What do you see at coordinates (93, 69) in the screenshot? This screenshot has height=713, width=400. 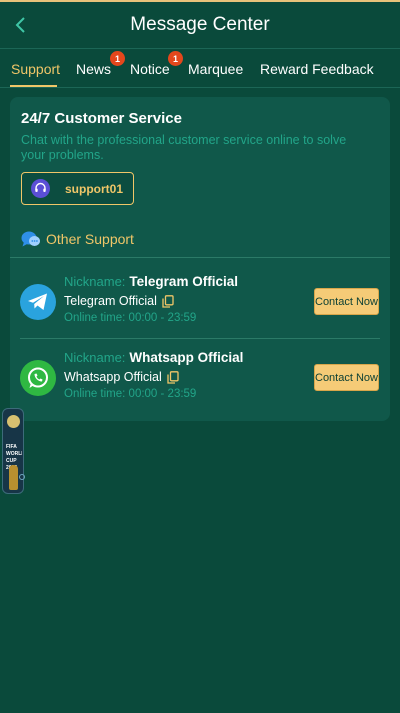 I see `tab-news: News` at bounding box center [93, 69].